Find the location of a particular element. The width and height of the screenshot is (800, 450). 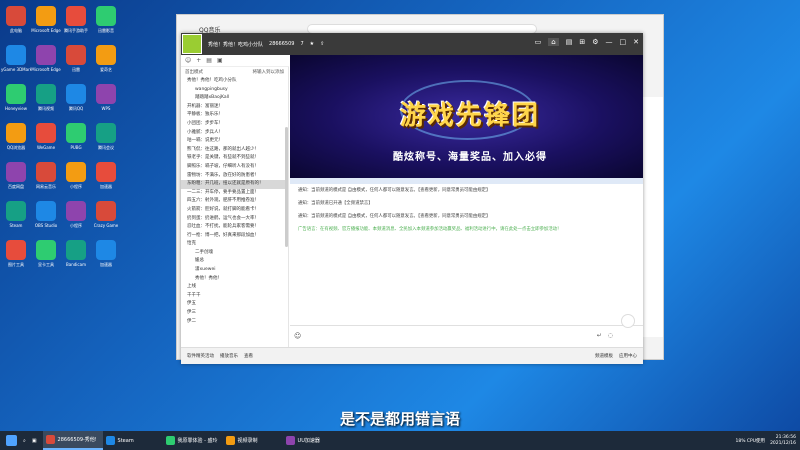

game-icon: ⊞ is located at coordinates (582, 42).